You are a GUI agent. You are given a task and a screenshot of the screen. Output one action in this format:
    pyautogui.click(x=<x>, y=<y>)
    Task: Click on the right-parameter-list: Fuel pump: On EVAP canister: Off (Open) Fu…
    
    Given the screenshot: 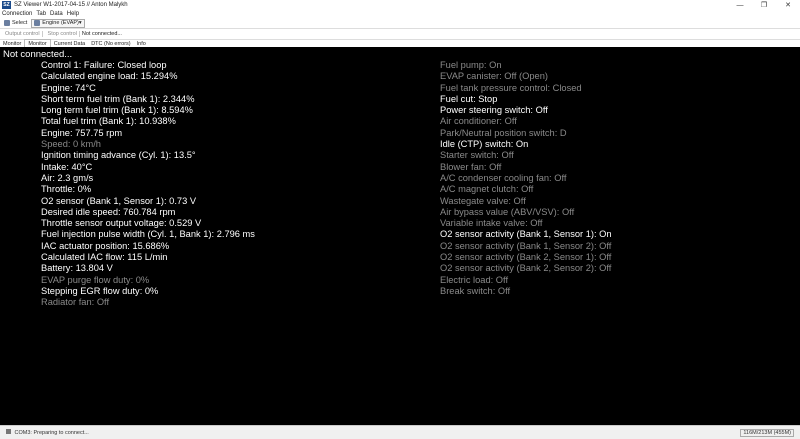 What is the action you would take?
    pyautogui.click(x=526, y=178)
    